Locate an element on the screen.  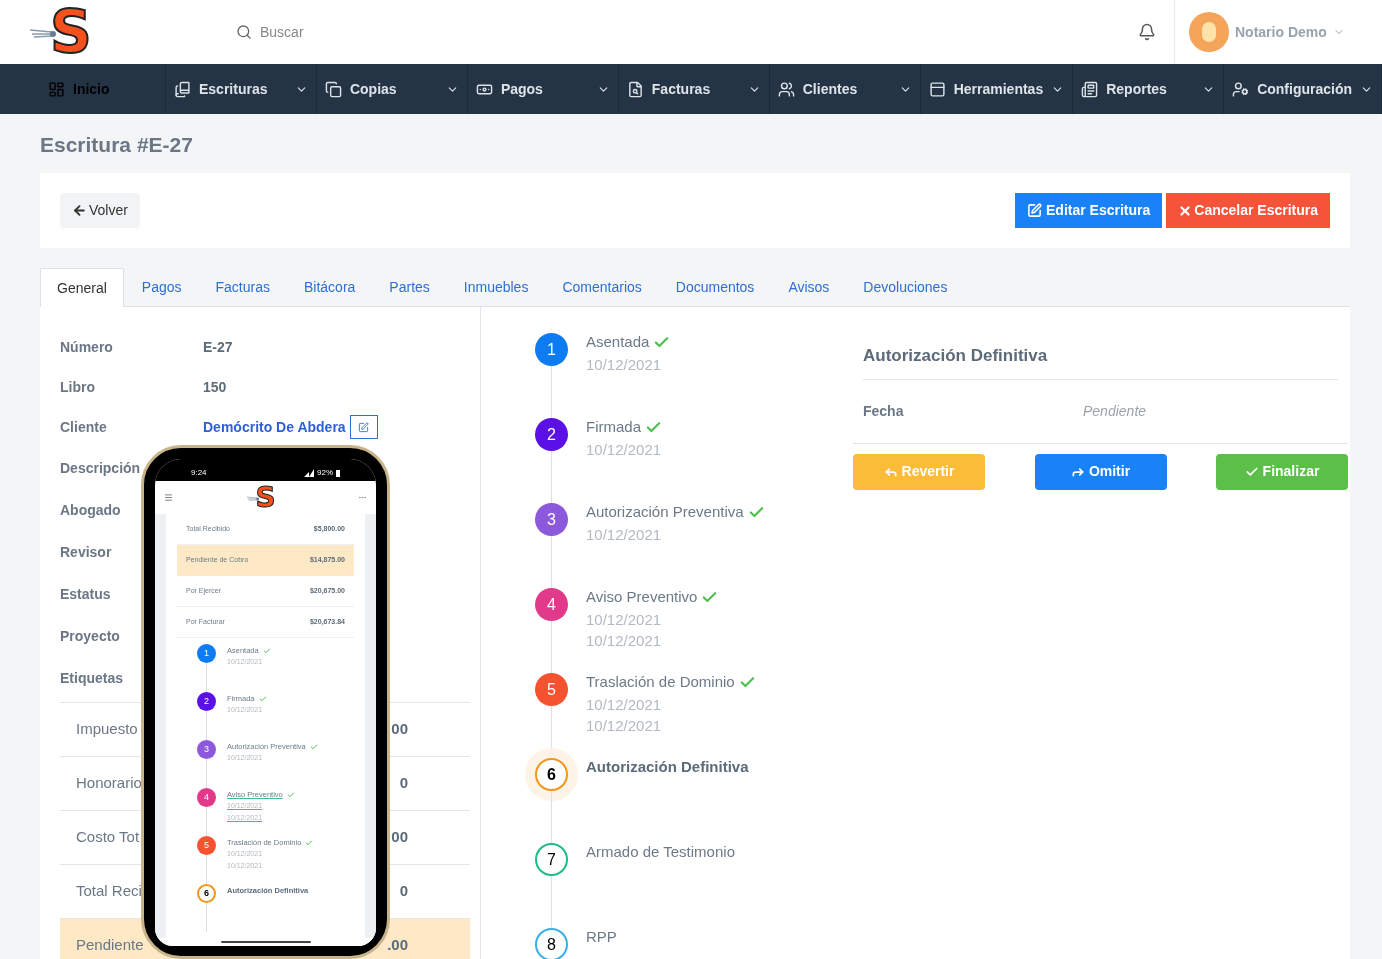
battery-level: 92% is located at coordinates (325, 473).